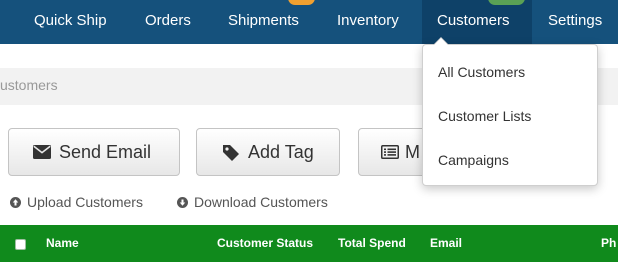  What do you see at coordinates (265, 243) in the screenshot?
I see `column-header-customer-status: Customer Status` at bounding box center [265, 243].